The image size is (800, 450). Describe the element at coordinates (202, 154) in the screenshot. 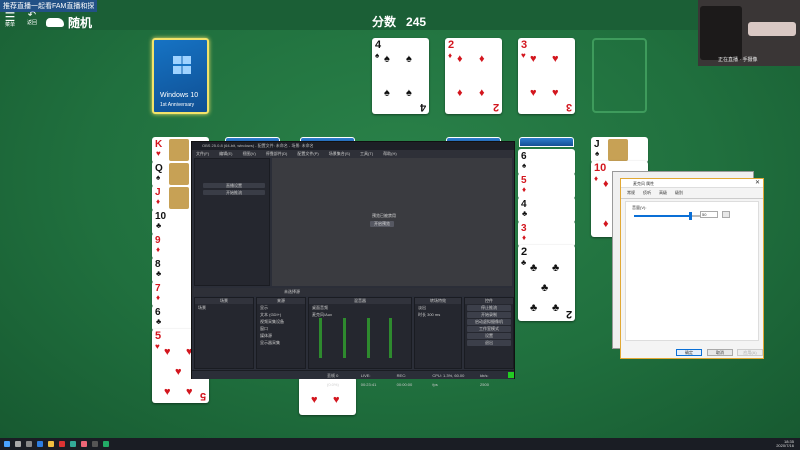

I see `obs-menu-item: 文件(F)` at that location.